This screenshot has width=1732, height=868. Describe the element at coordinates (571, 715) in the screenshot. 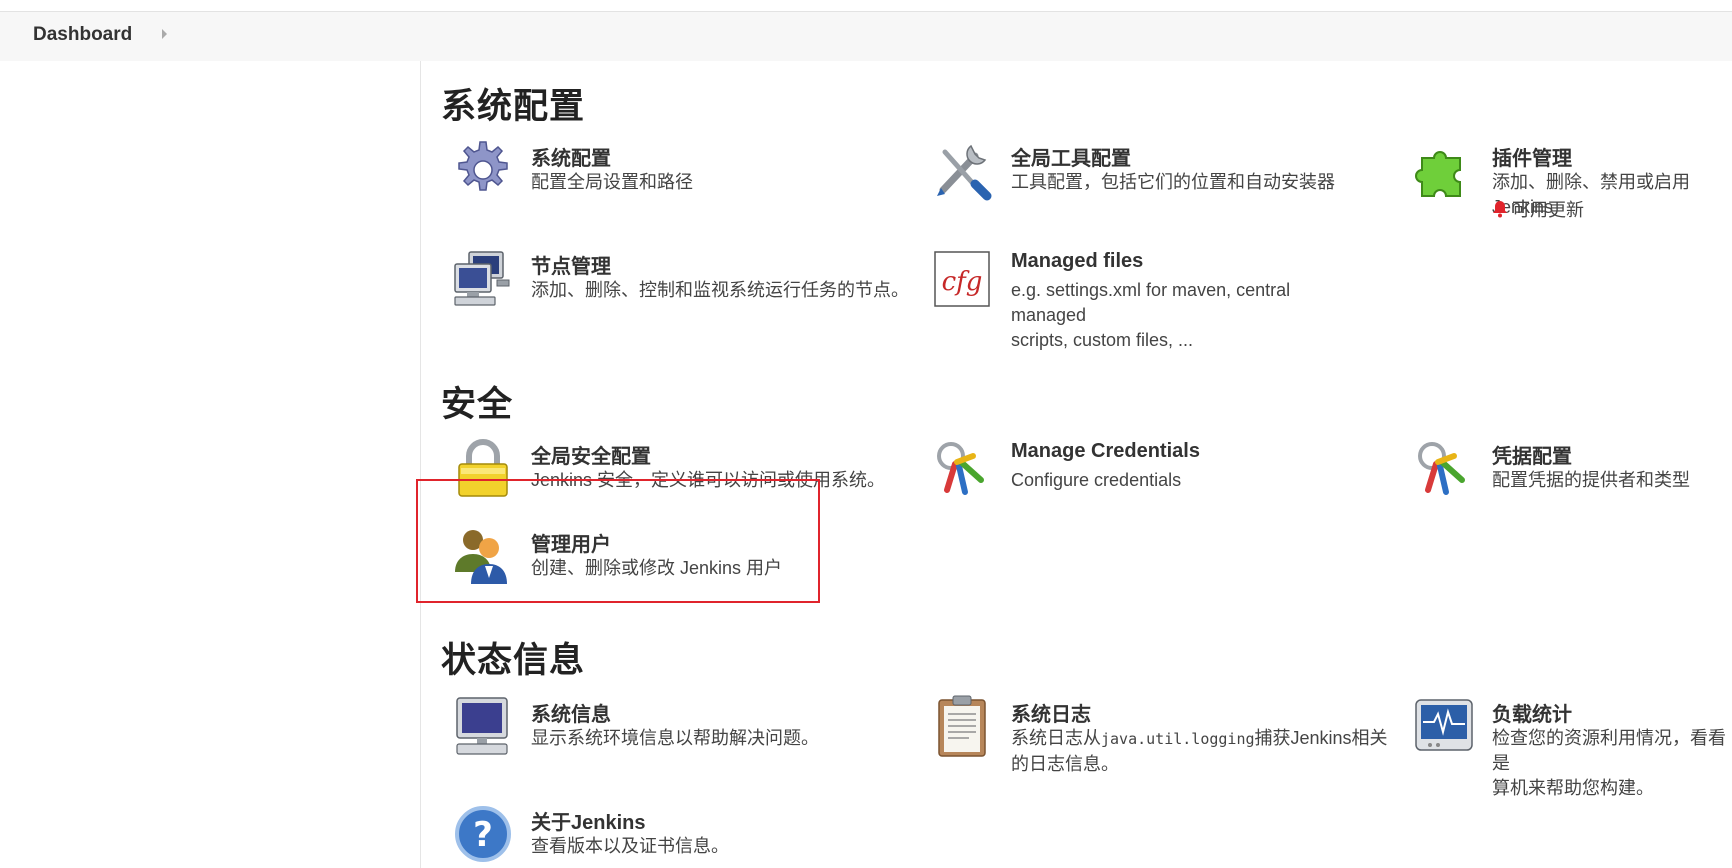

I see `item-name: 系统信息` at that location.